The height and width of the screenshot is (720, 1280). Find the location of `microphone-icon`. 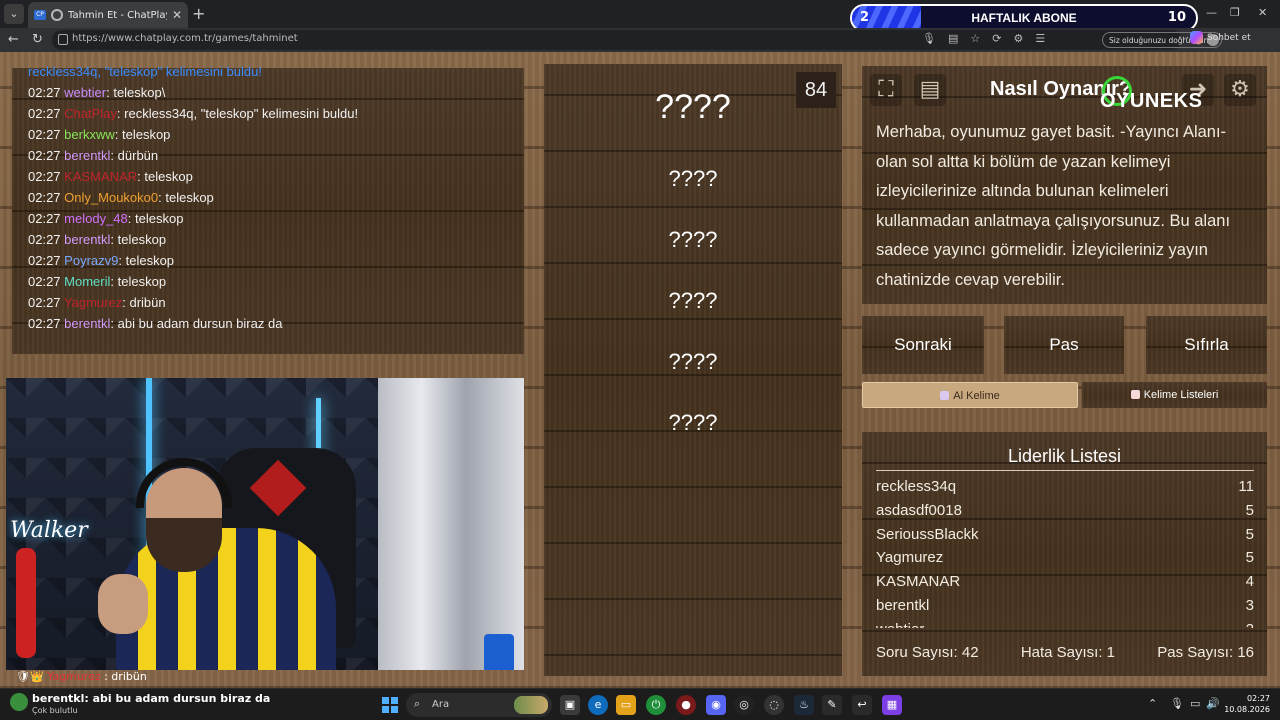

microphone-icon is located at coordinates (26, 603).